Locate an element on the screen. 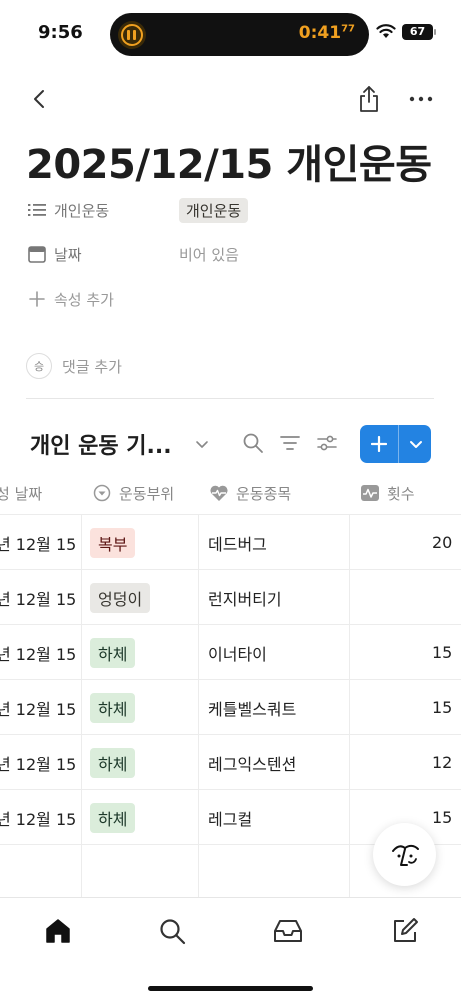  status-time: 9:56 is located at coordinates (60, 32).